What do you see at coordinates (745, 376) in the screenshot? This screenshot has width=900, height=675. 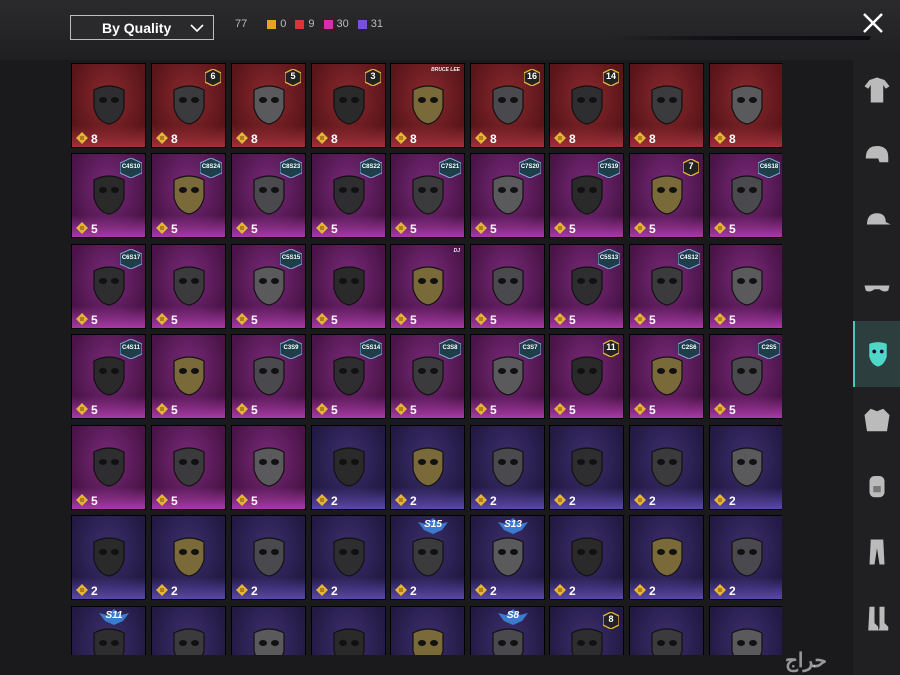 I see `item-card: 5 C2S5` at bounding box center [745, 376].